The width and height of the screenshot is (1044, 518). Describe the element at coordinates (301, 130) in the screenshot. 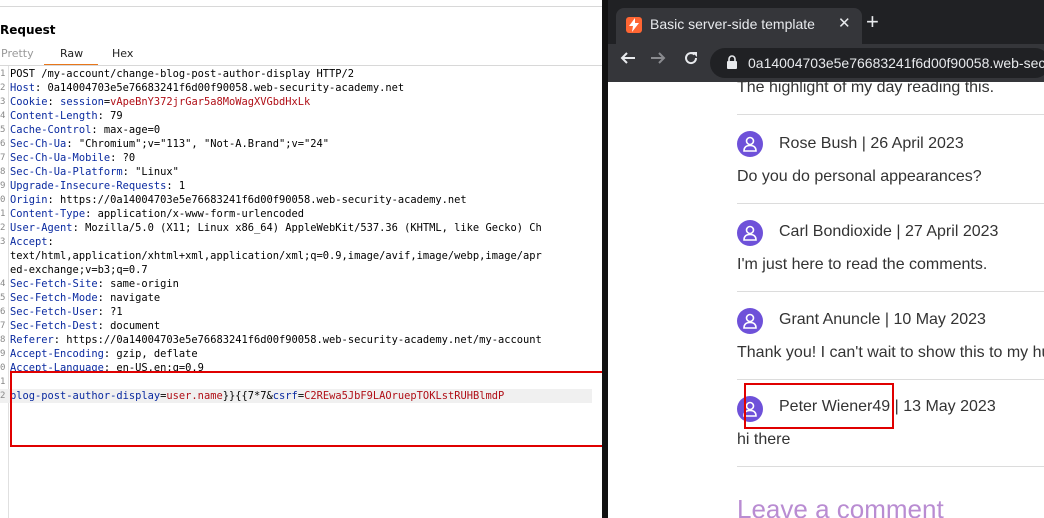

I see `request-line: 5 Cache-Control: max-age=0` at that location.